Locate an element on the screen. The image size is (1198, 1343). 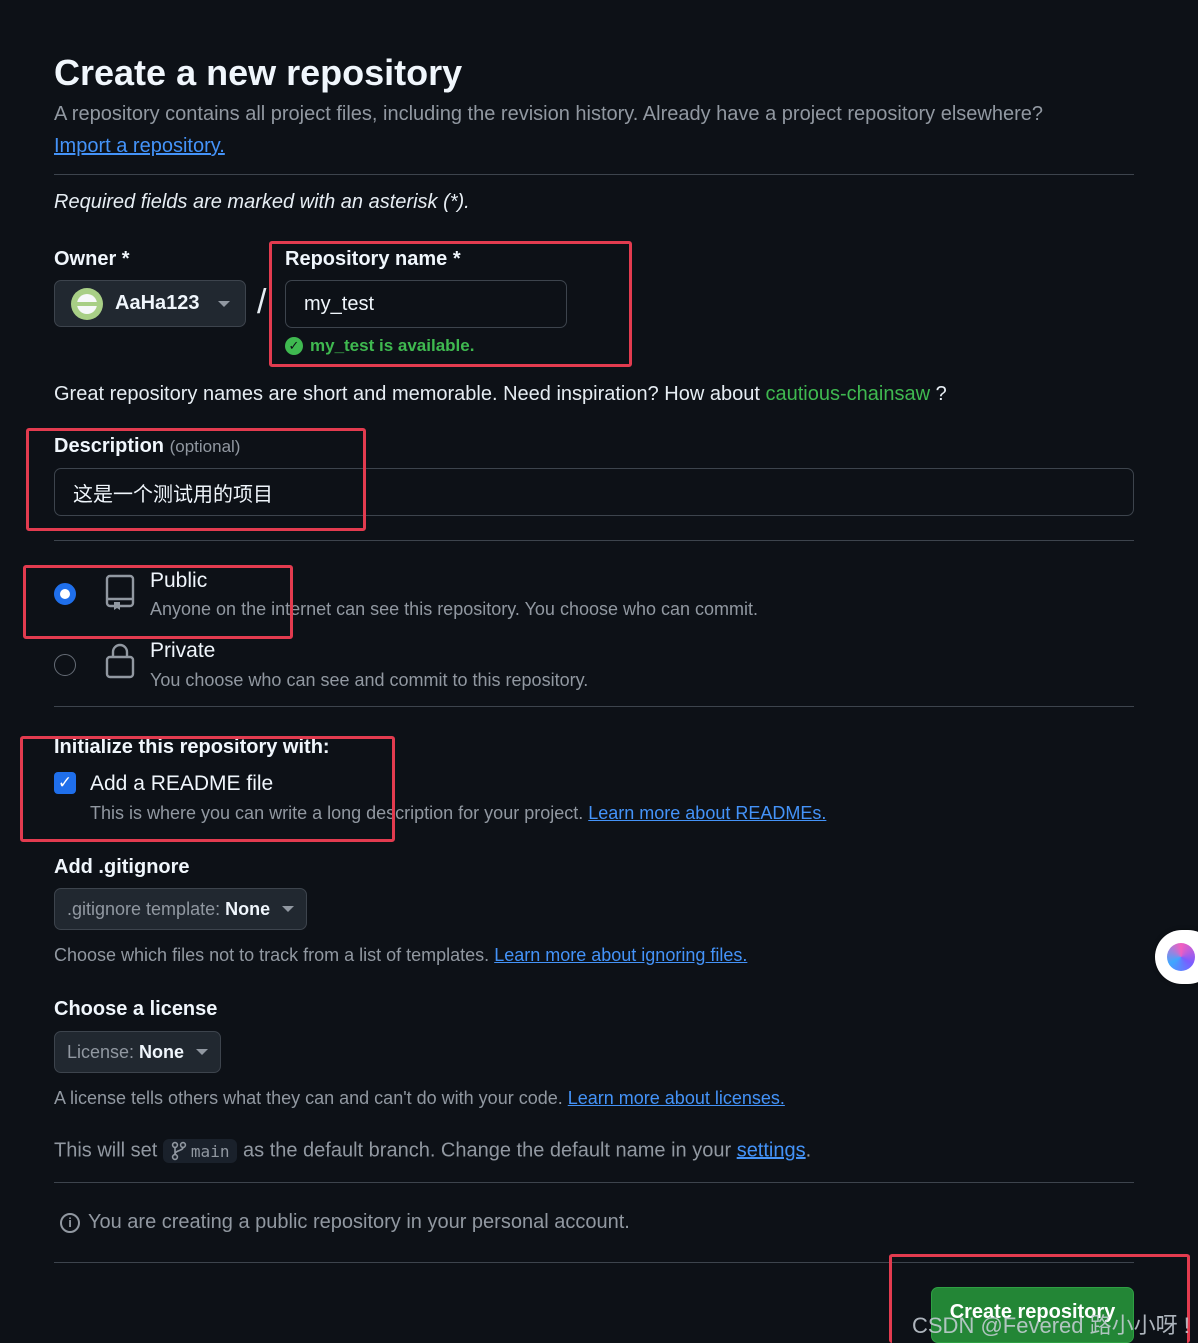
license-select: License: None is located at coordinates (138, 1052).